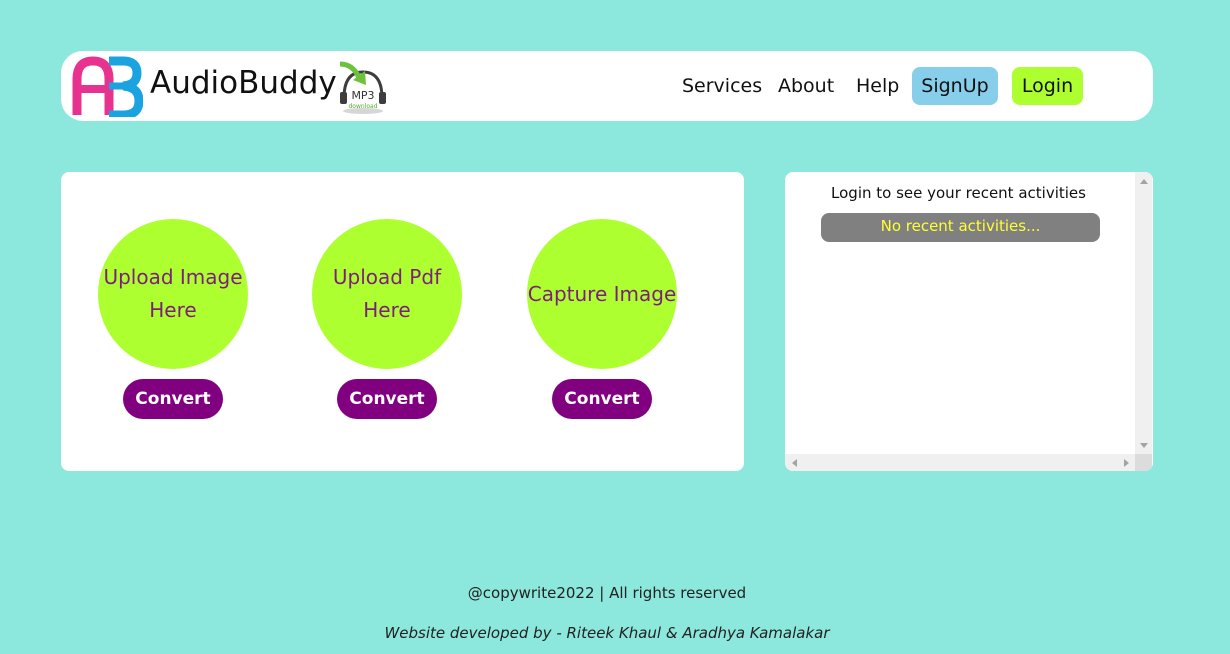 The height and width of the screenshot is (654, 1230). Describe the element at coordinates (960, 462) in the screenshot. I see `horizontal-scrollbar` at that location.